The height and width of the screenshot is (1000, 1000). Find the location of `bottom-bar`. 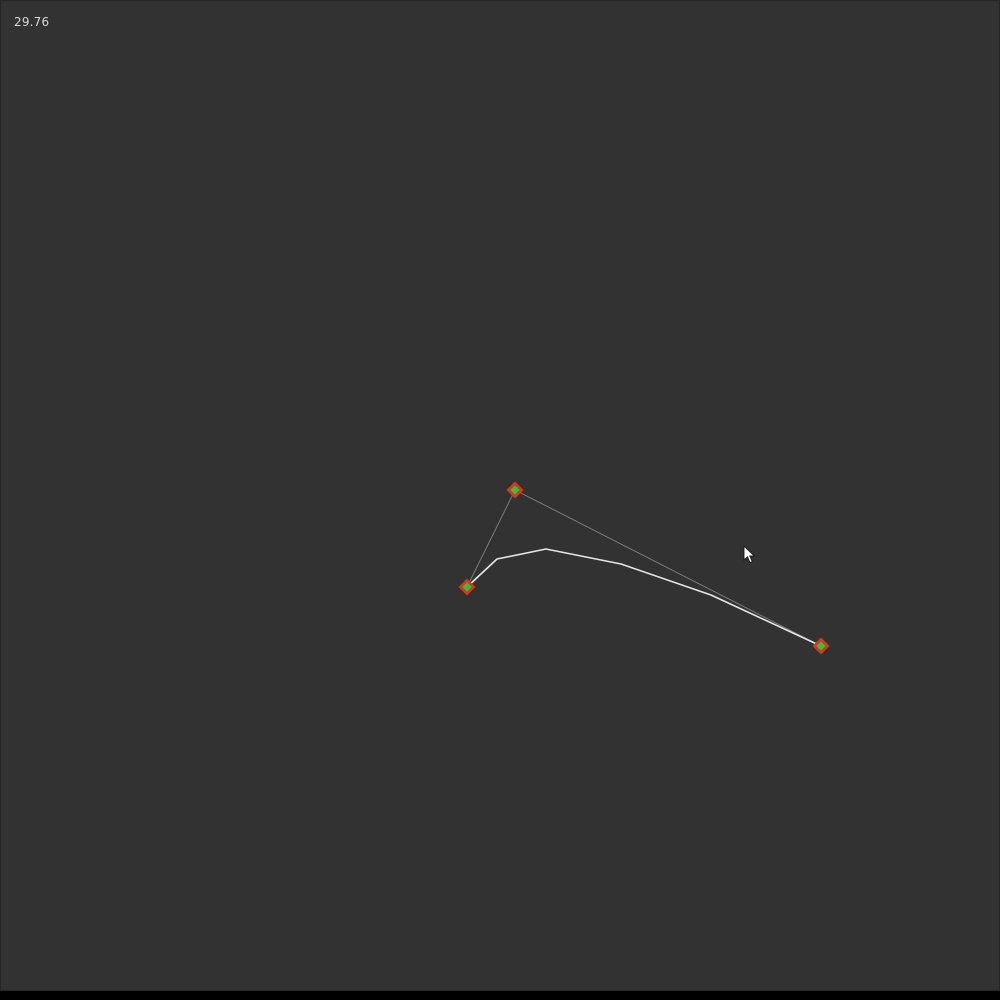

bottom-bar is located at coordinates (500, 995).